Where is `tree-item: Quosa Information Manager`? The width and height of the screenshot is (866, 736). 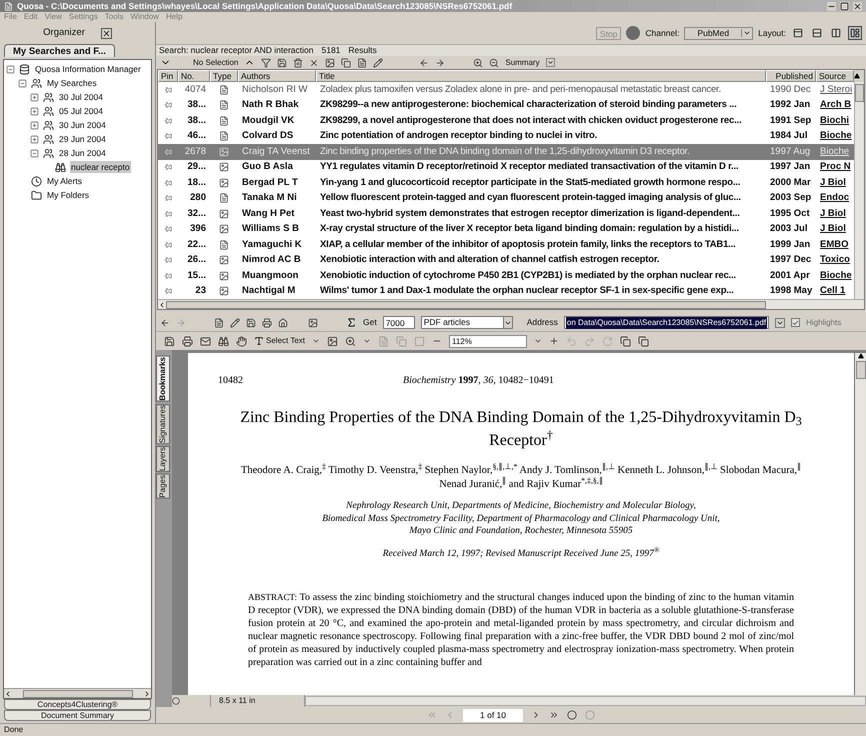 tree-item: Quosa Information Manager is located at coordinates (88, 69).